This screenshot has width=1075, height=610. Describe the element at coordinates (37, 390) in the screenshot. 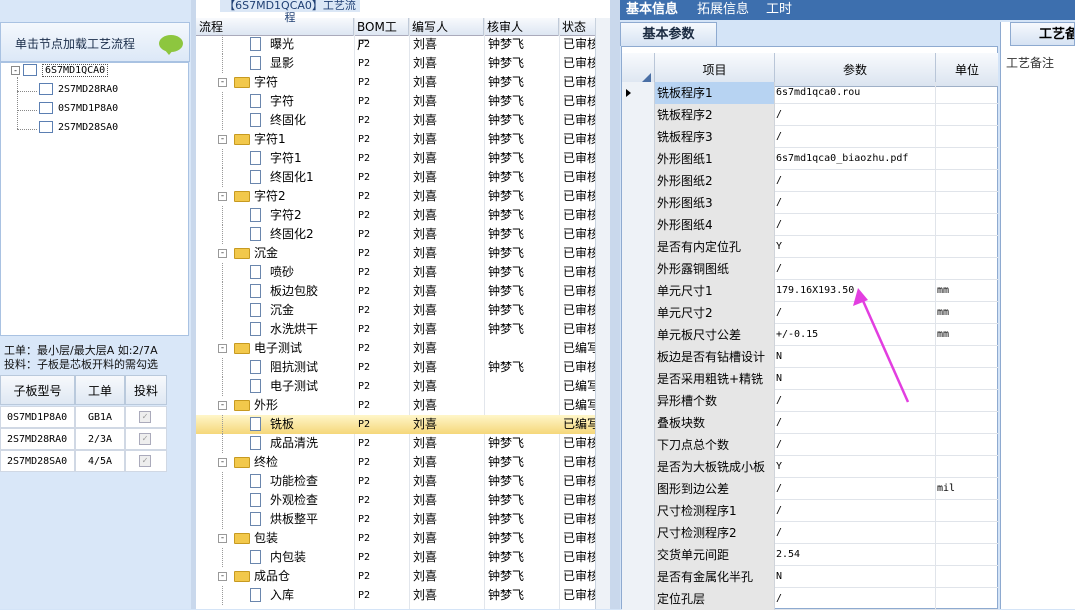

I see `column-header: 子板型号` at that location.